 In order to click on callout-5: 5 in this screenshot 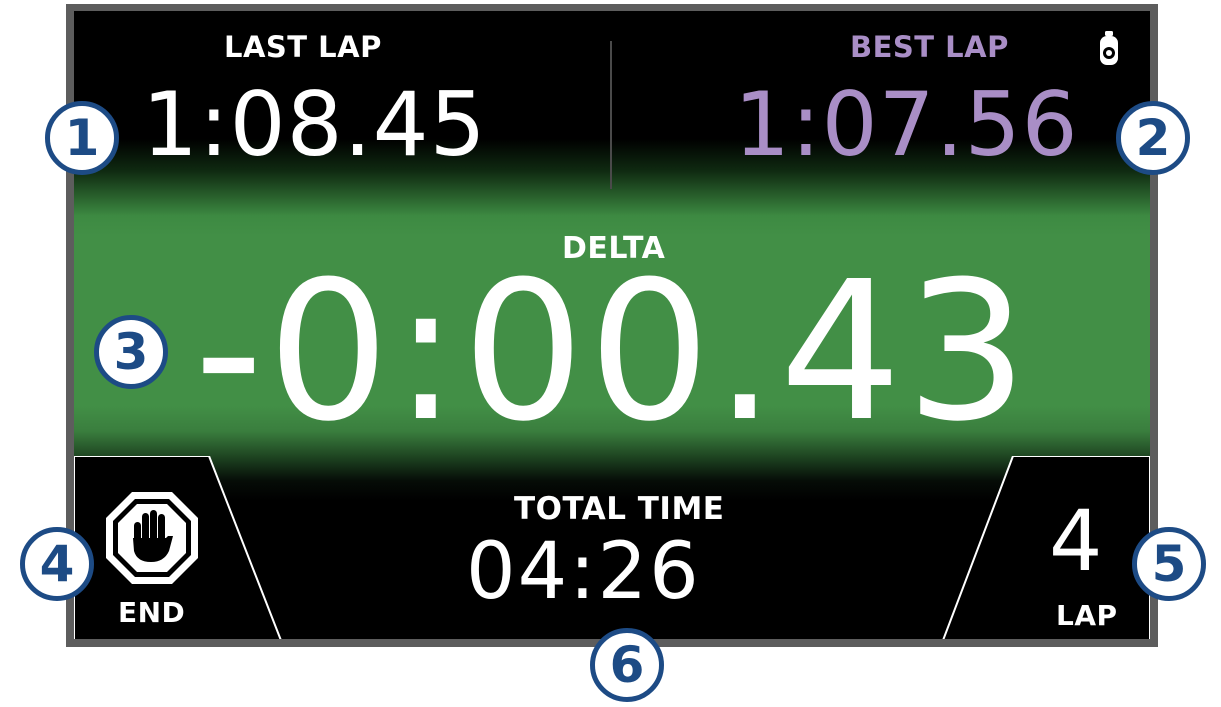, I will do `click(1169, 564)`.